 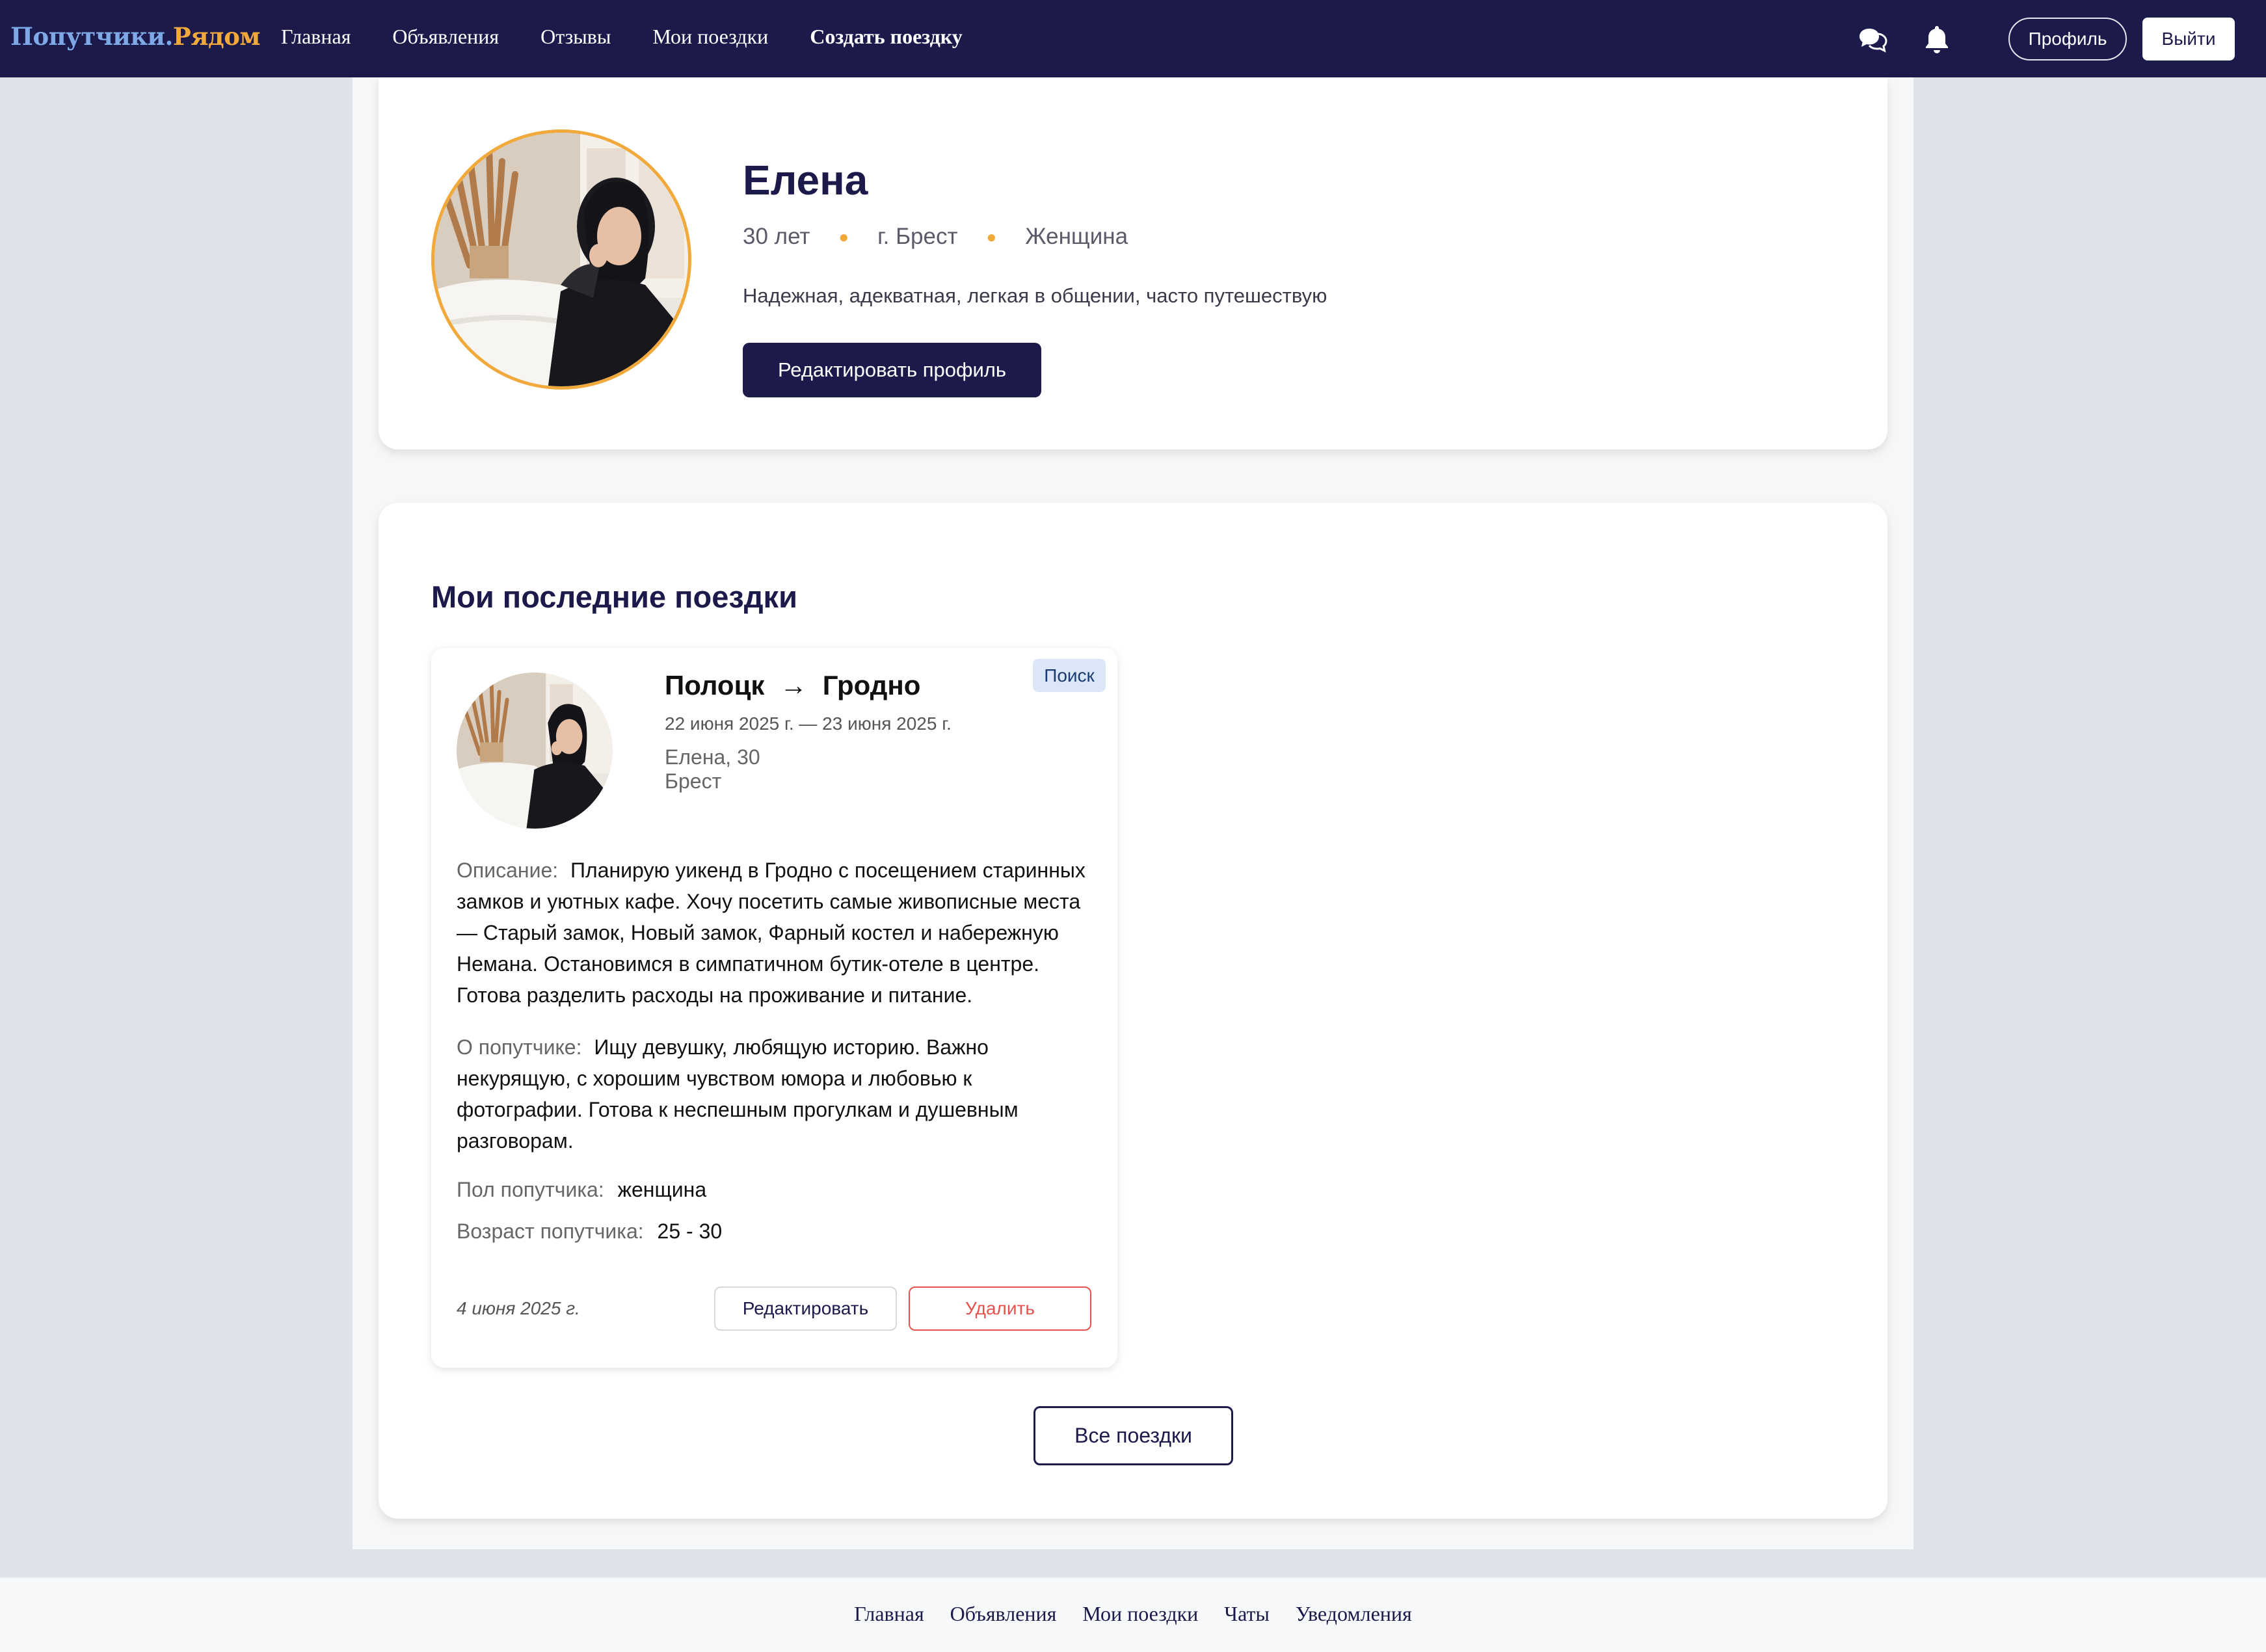 I want to click on nav-my-trips: Мои поездки, so click(x=710, y=37).